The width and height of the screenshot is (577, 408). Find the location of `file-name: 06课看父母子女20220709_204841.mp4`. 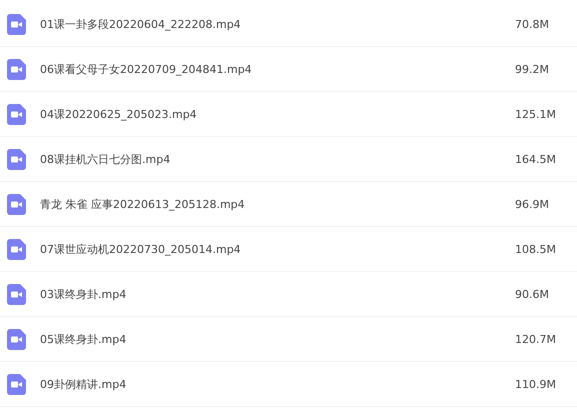

file-name: 06课看父母子女20220709_204841.mp4 is located at coordinates (277, 69).